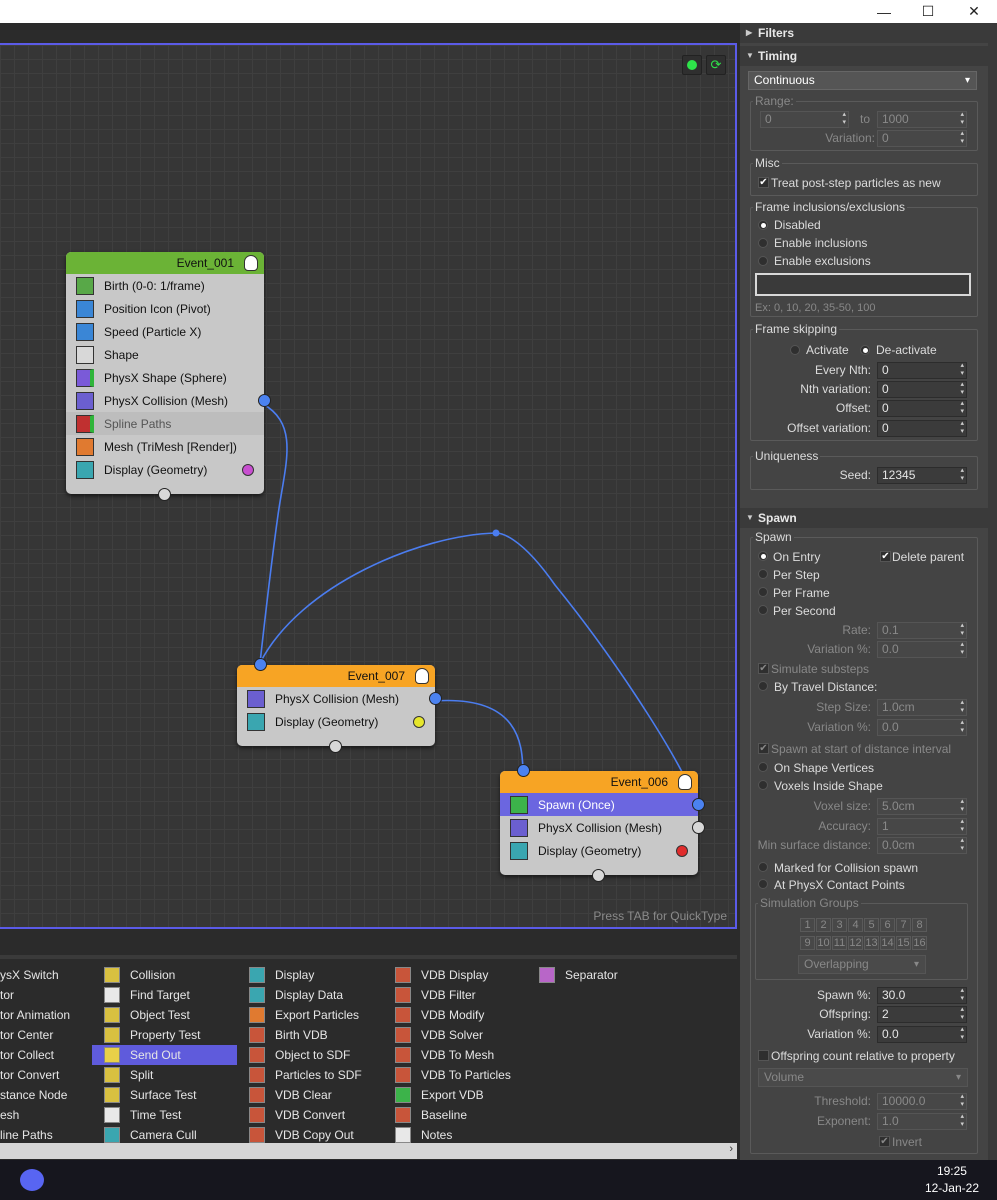  Describe the element at coordinates (884, 11) in the screenshot. I see `minimize-button: —` at that location.